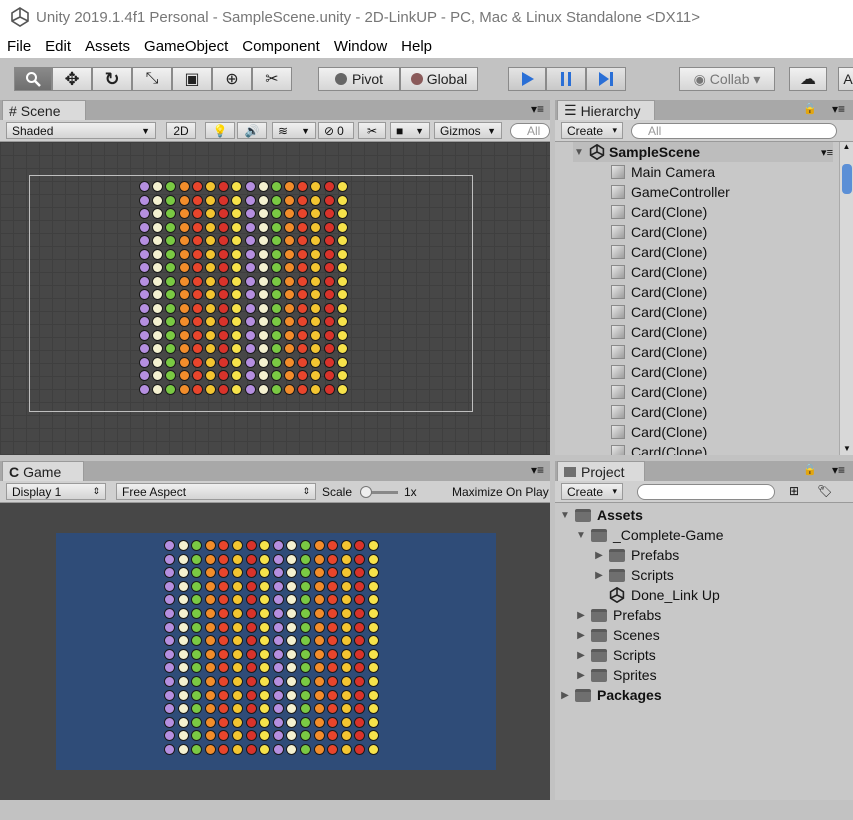  I want to click on collab-dropdown: ◉ Collab ▾, so click(727, 79).